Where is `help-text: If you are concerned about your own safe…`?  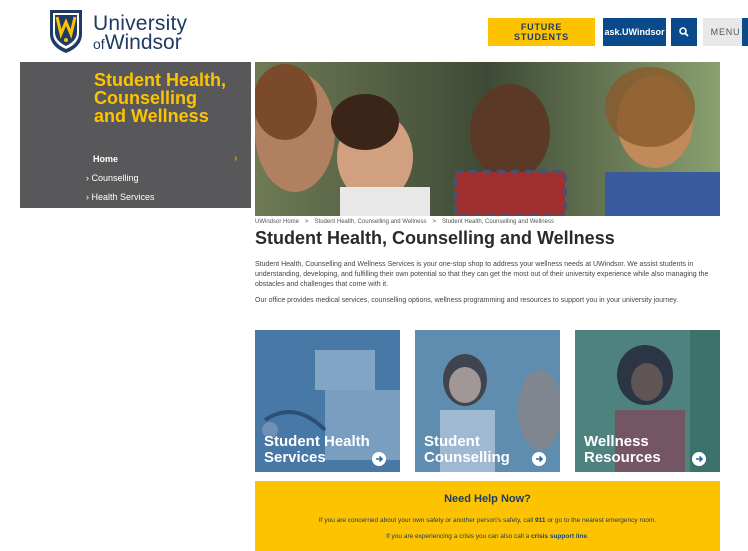
help-text: If you are concerned about your own safe… is located at coordinates (427, 520).